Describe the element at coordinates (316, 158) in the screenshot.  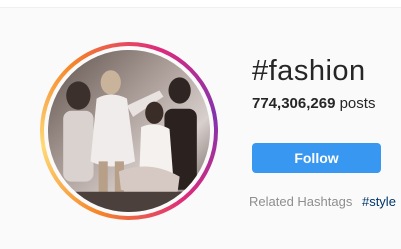
I see `follow-button: Follow` at that location.